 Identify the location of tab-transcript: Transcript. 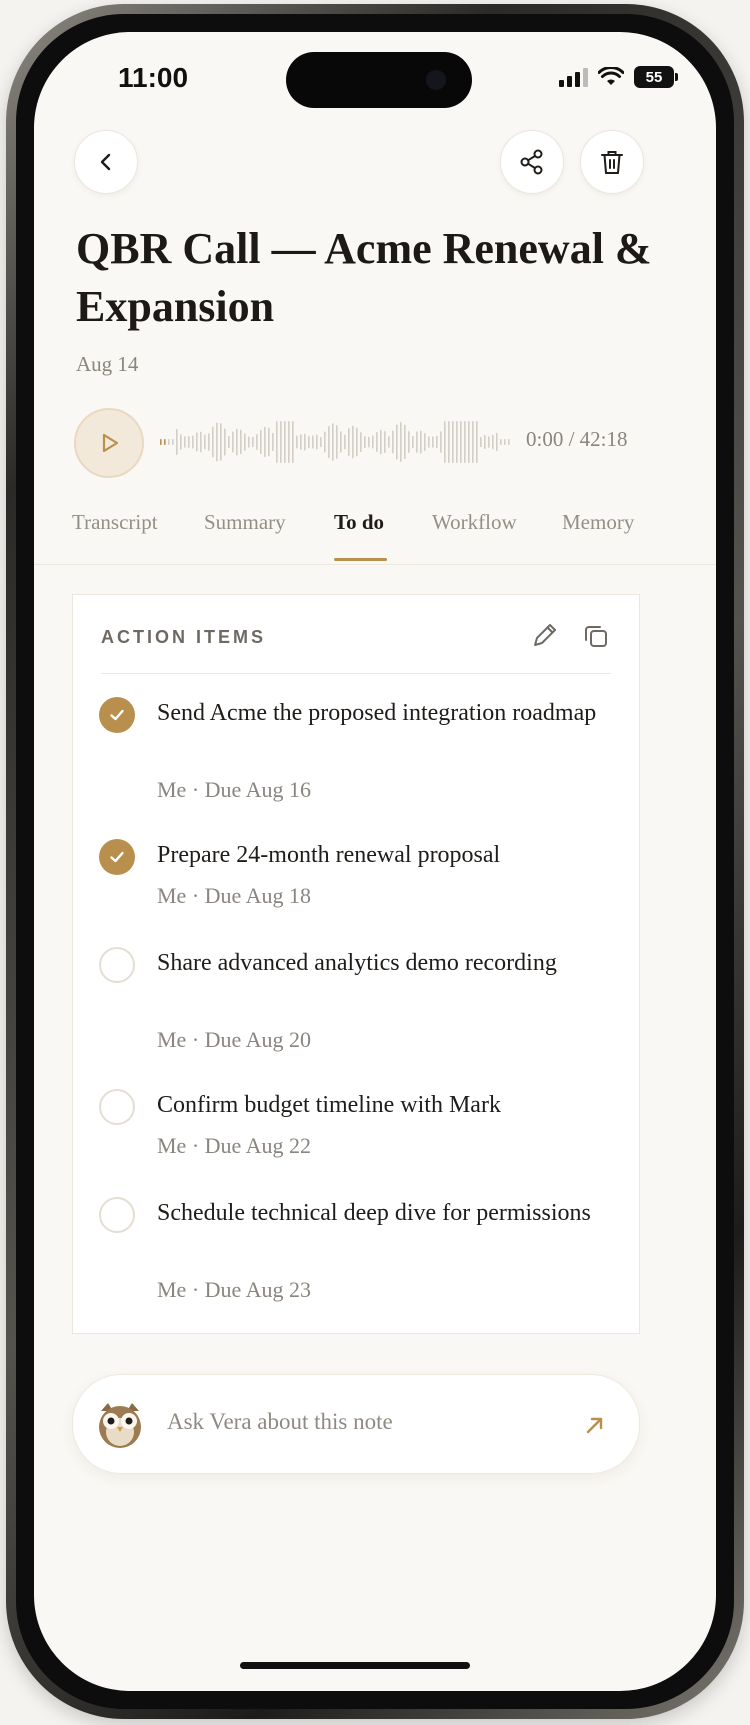
(115, 522).